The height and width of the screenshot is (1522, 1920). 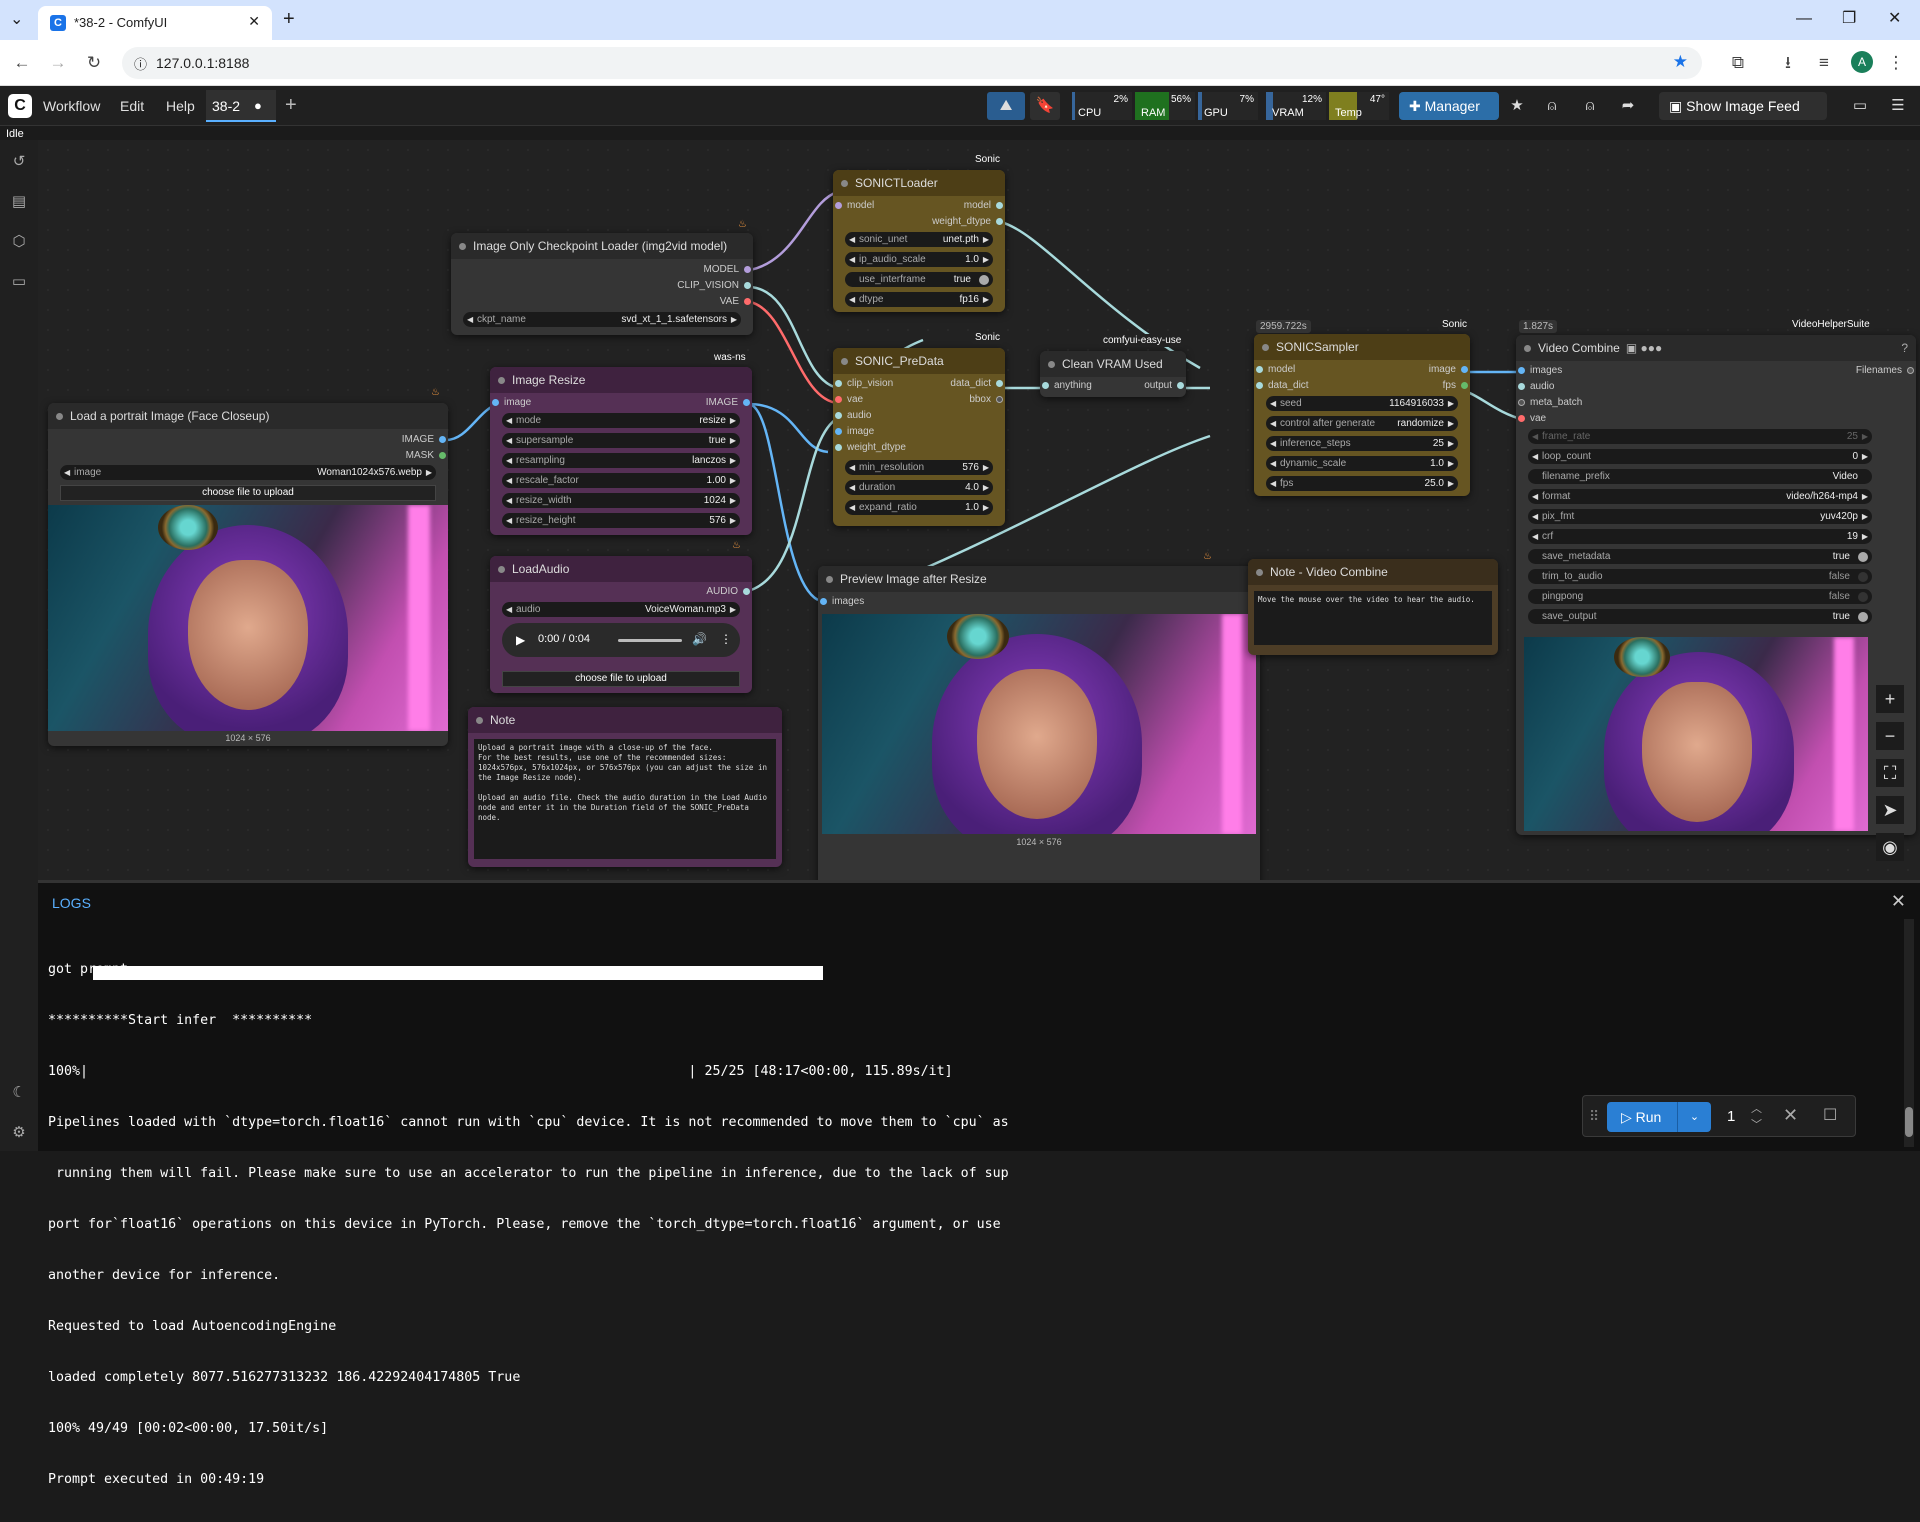 I want to click on pointer-mode-icon: ➤, so click(x=1890, y=810).